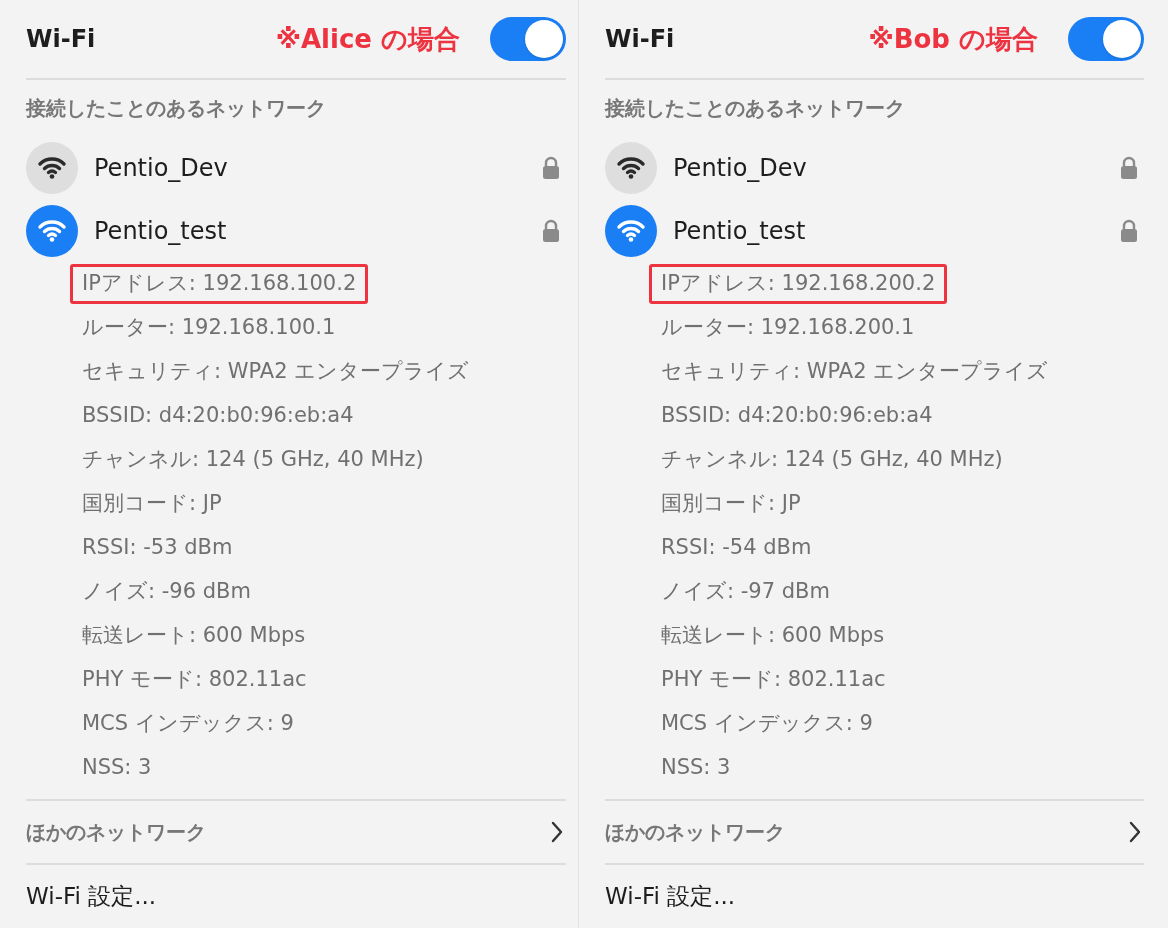 Image resolution: width=1168 pixels, height=928 pixels. I want to click on detail-text: RSSI: -54 dBm, so click(736, 548).